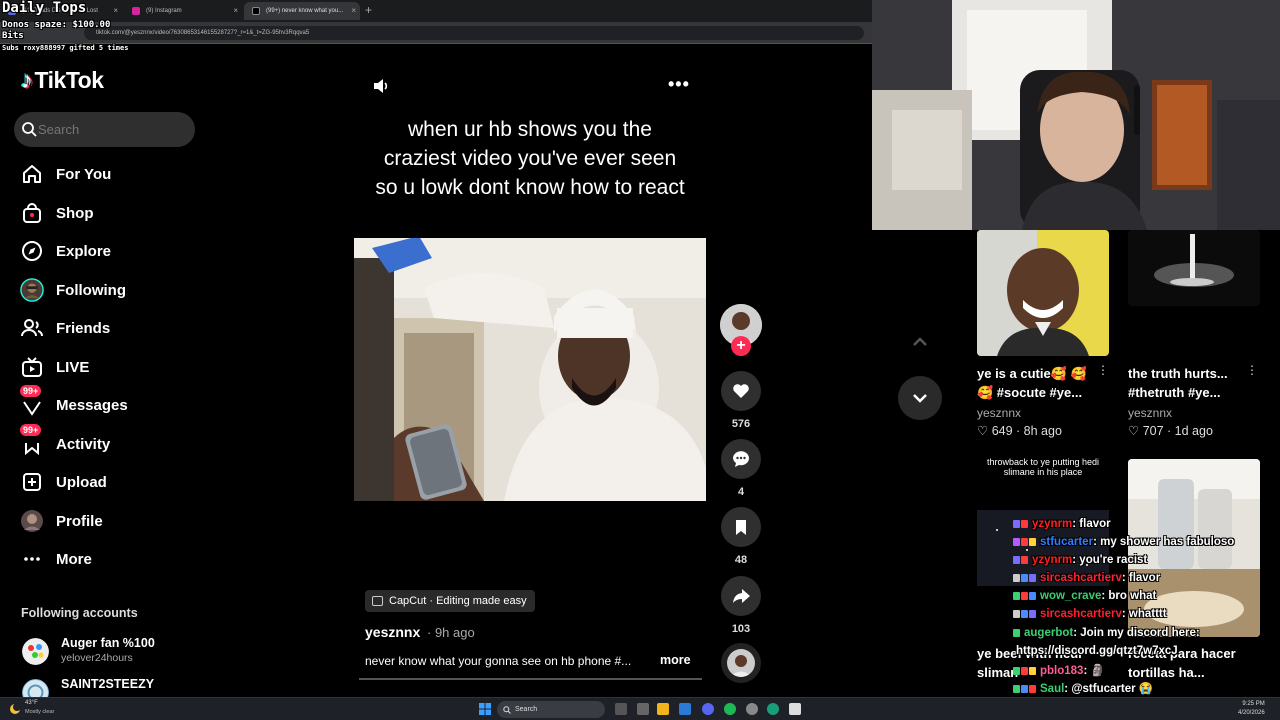  I want to click on messages-icon: 99+, so click(32, 401).